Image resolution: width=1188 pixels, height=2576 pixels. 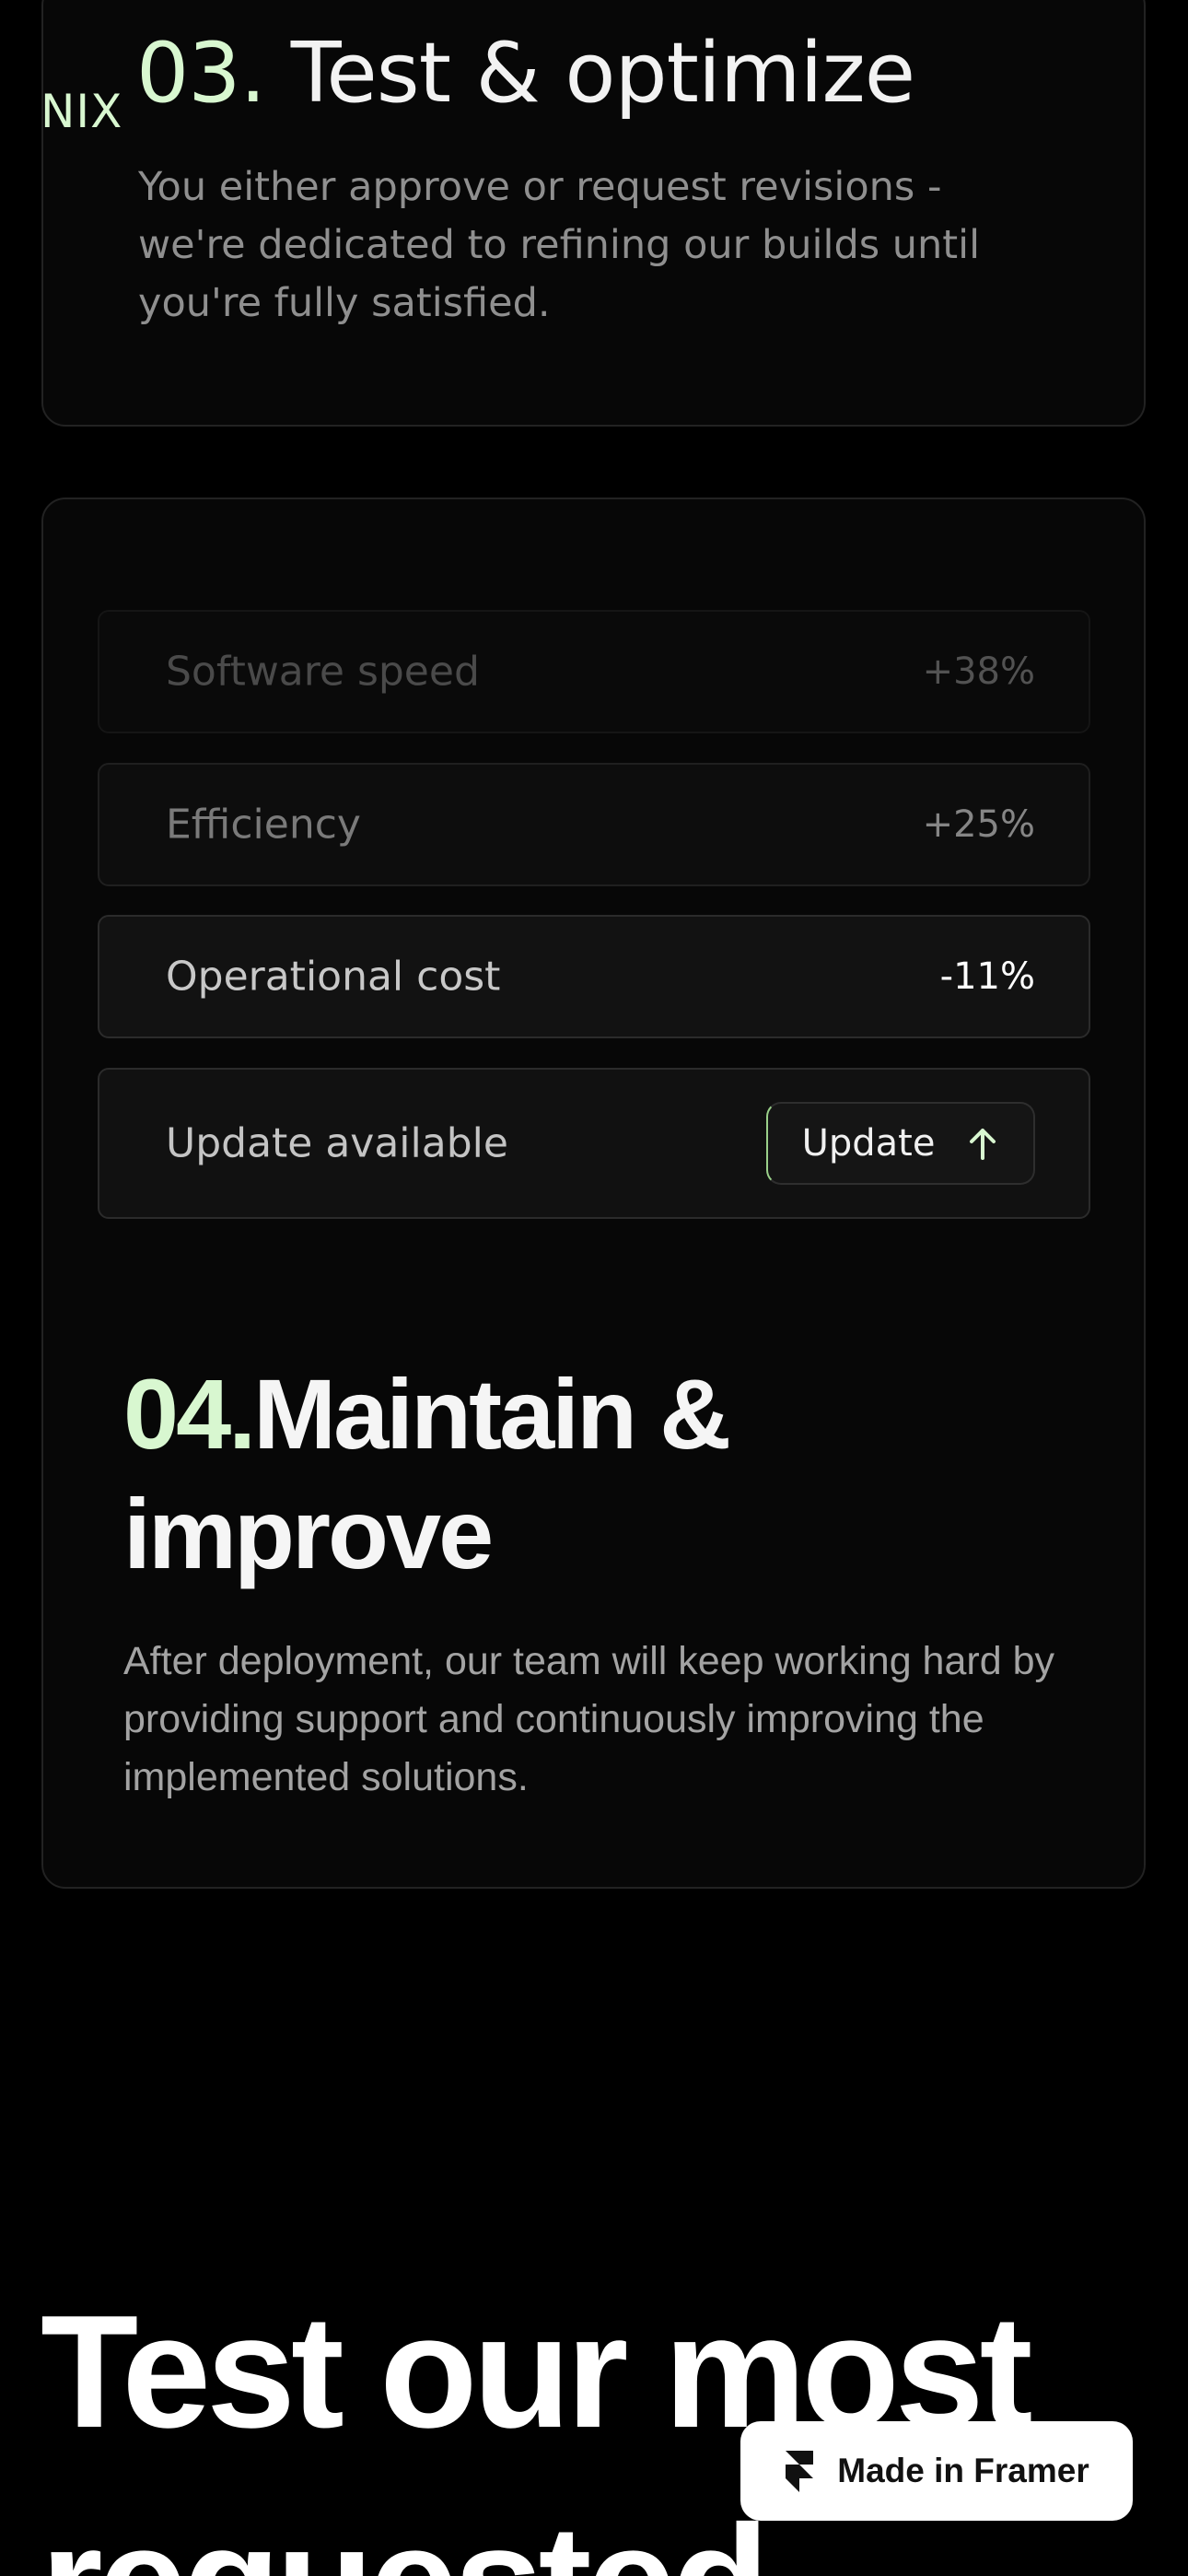 What do you see at coordinates (323, 672) in the screenshot?
I see `metric-label: Software speed` at bounding box center [323, 672].